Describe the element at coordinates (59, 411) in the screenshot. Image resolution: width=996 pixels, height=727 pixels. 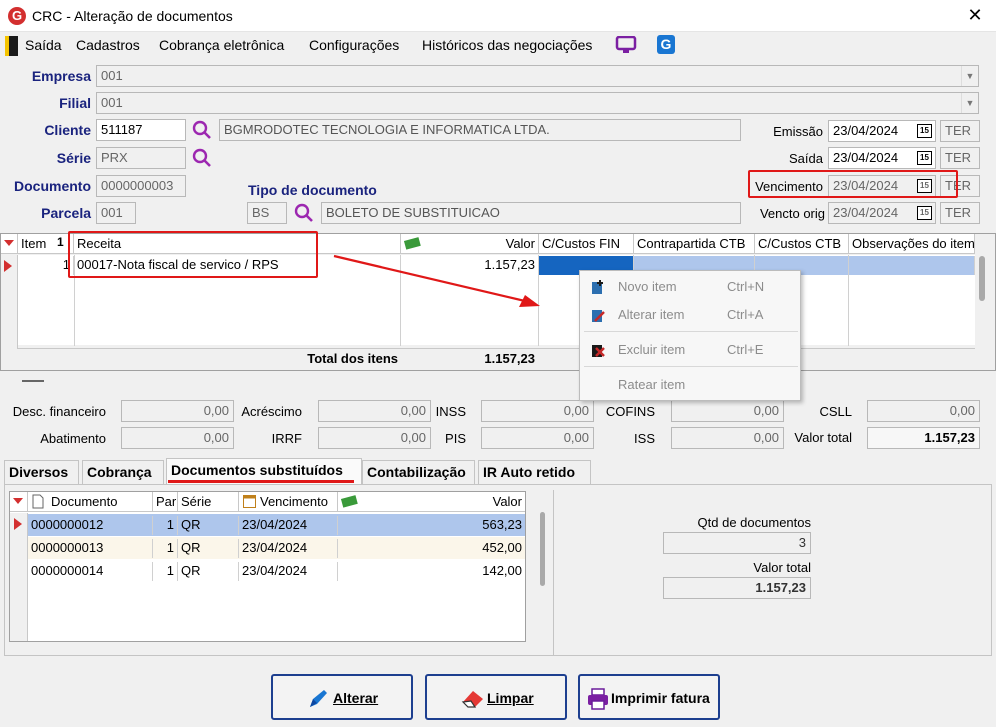
I see `desc-financeiro-label: Desc. financeiro` at that location.